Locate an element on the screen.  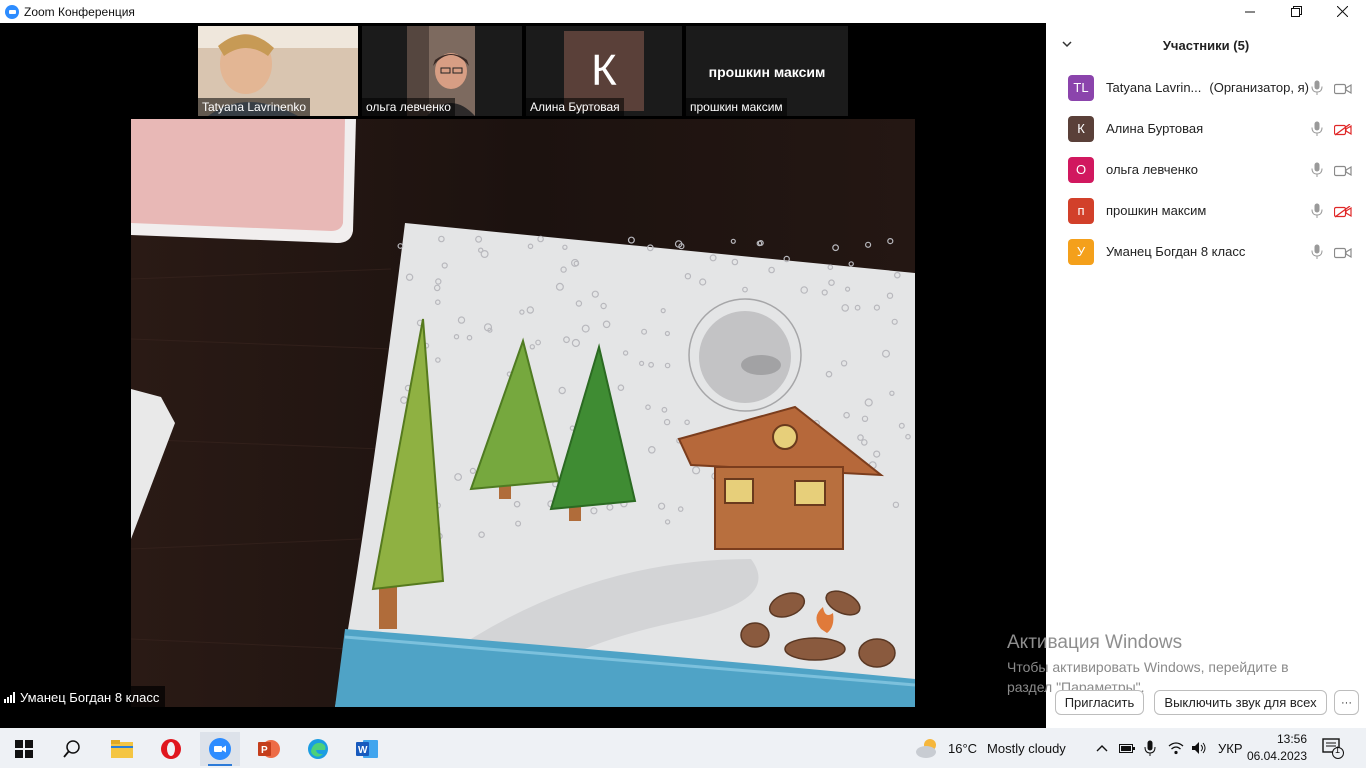
edge-icon is located at coordinates (318, 749).